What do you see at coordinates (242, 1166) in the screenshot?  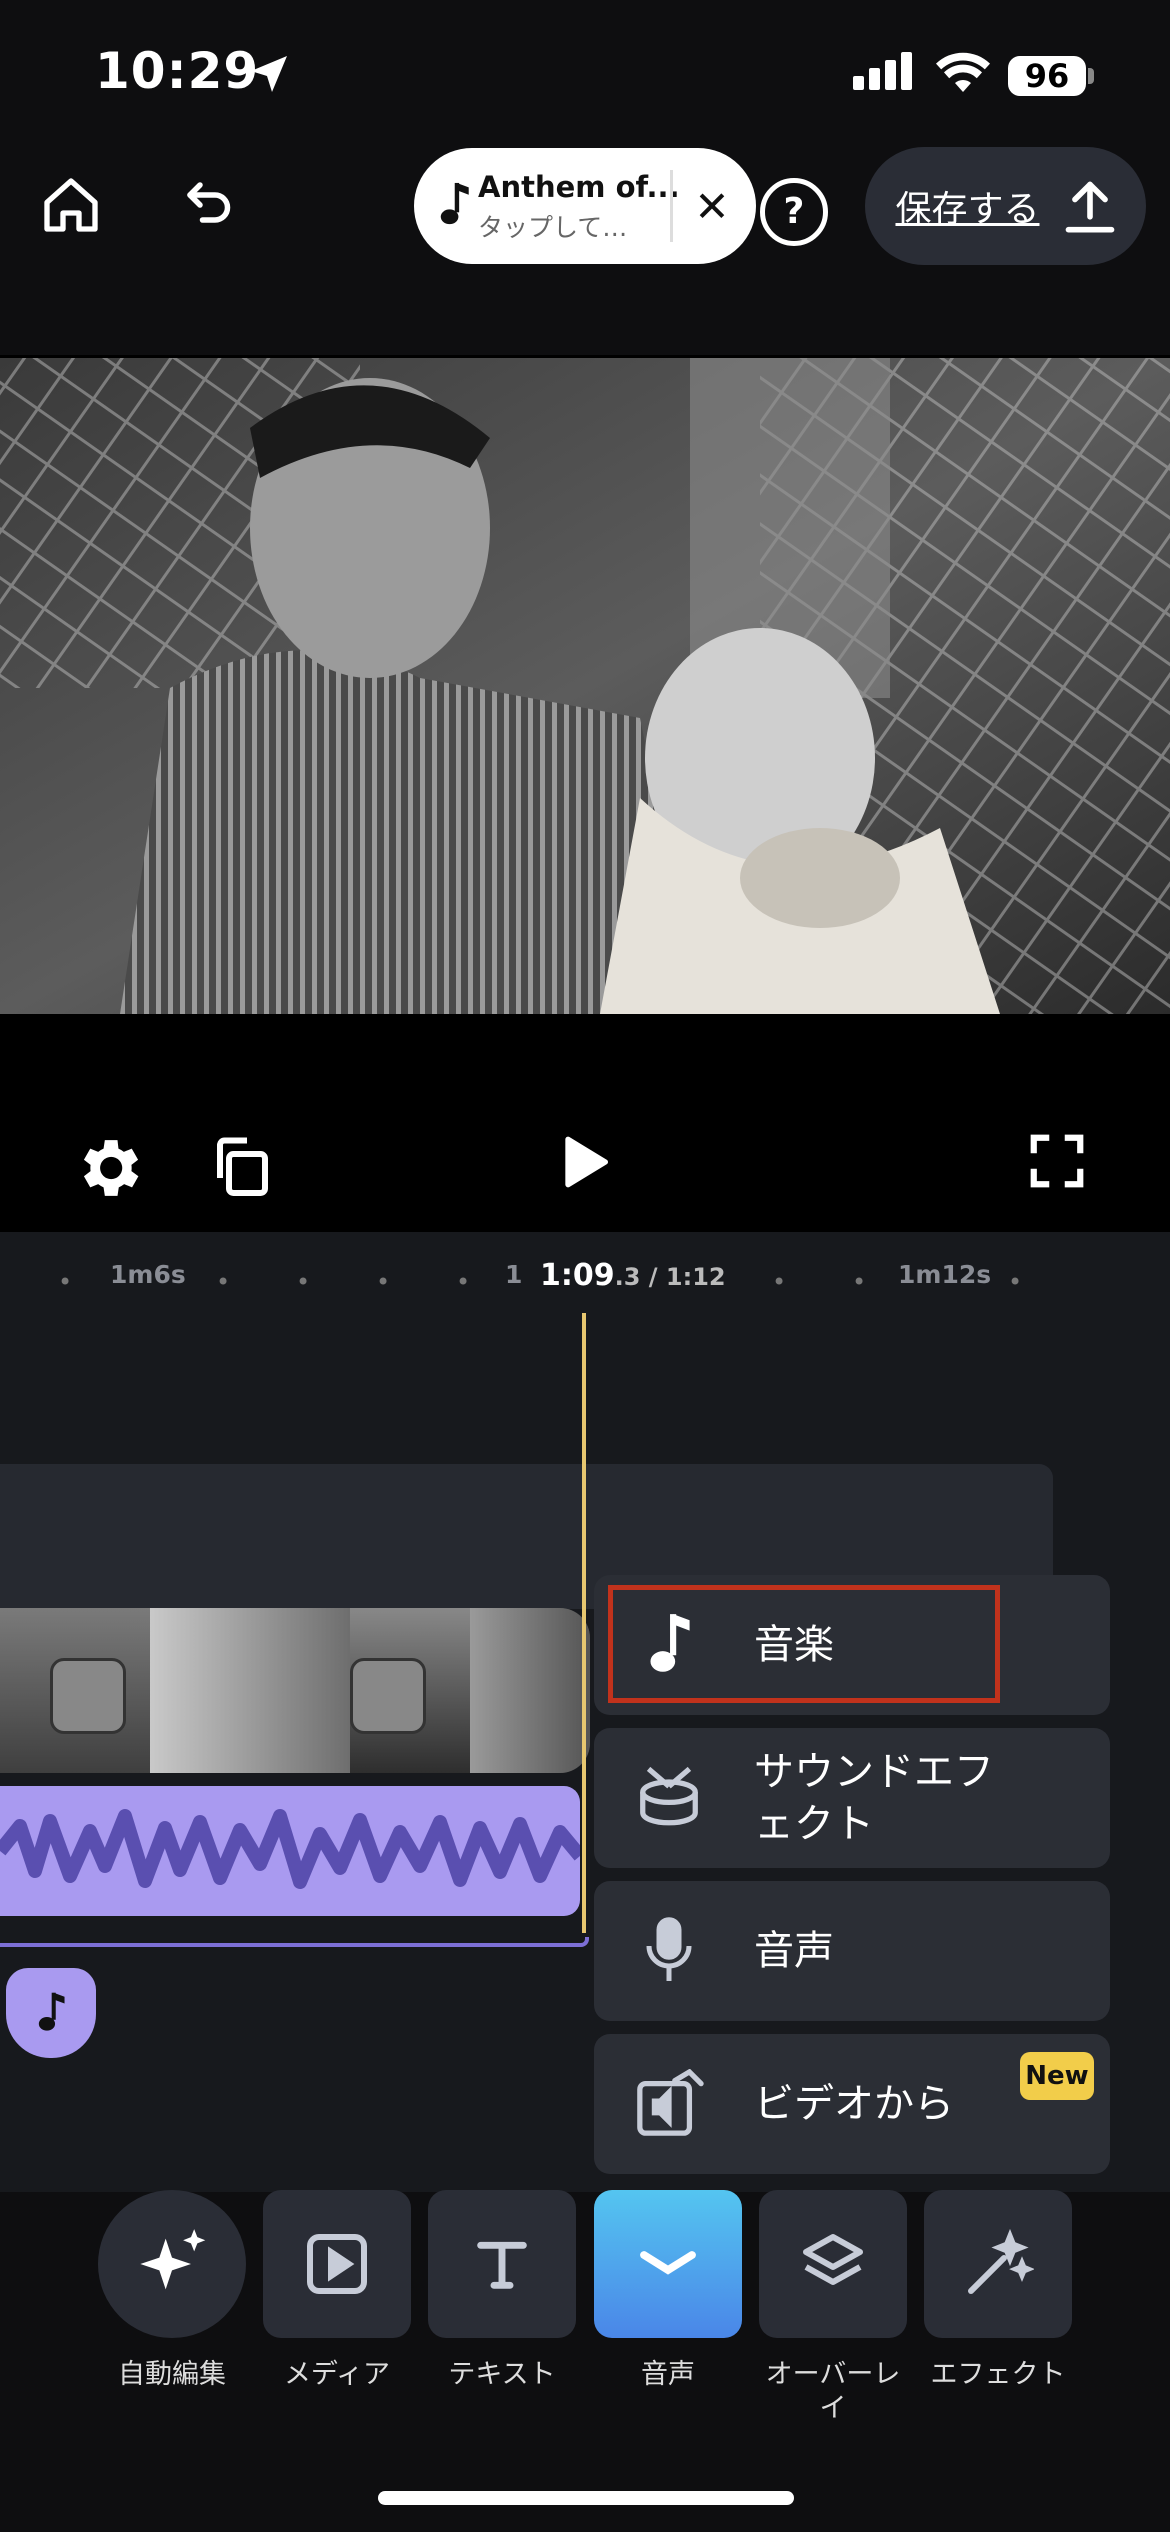 I see `copy-frame-icon` at bounding box center [242, 1166].